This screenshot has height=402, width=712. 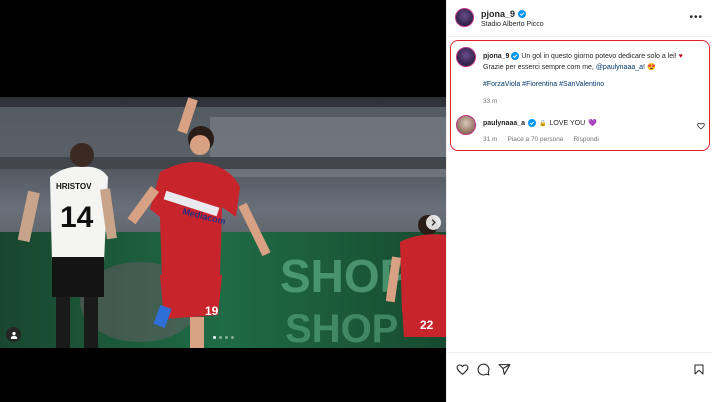 What do you see at coordinates (427, 325) in the screenshot?
I see `shirt-number-right: 22` at bounding box center [427, 325].